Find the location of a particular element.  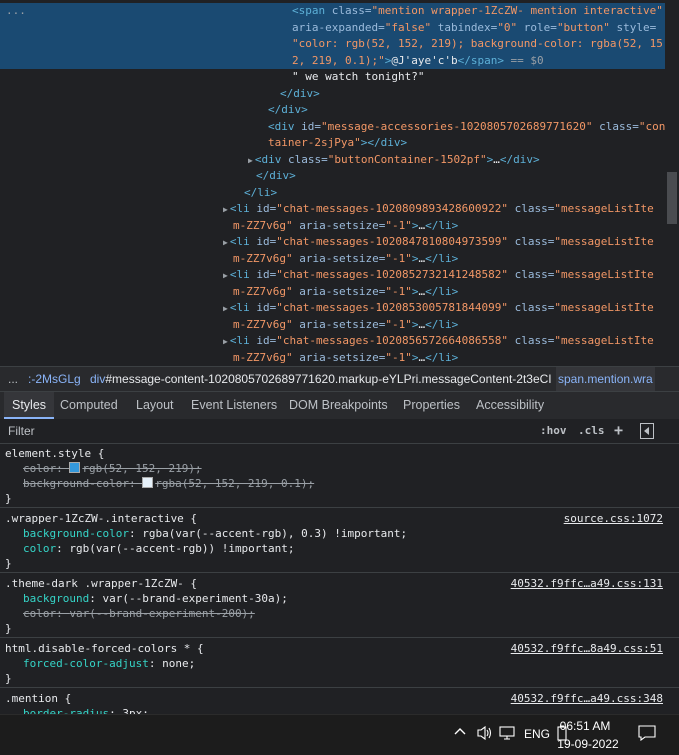

code-token: "-1" is located at coordinates (398, 357).